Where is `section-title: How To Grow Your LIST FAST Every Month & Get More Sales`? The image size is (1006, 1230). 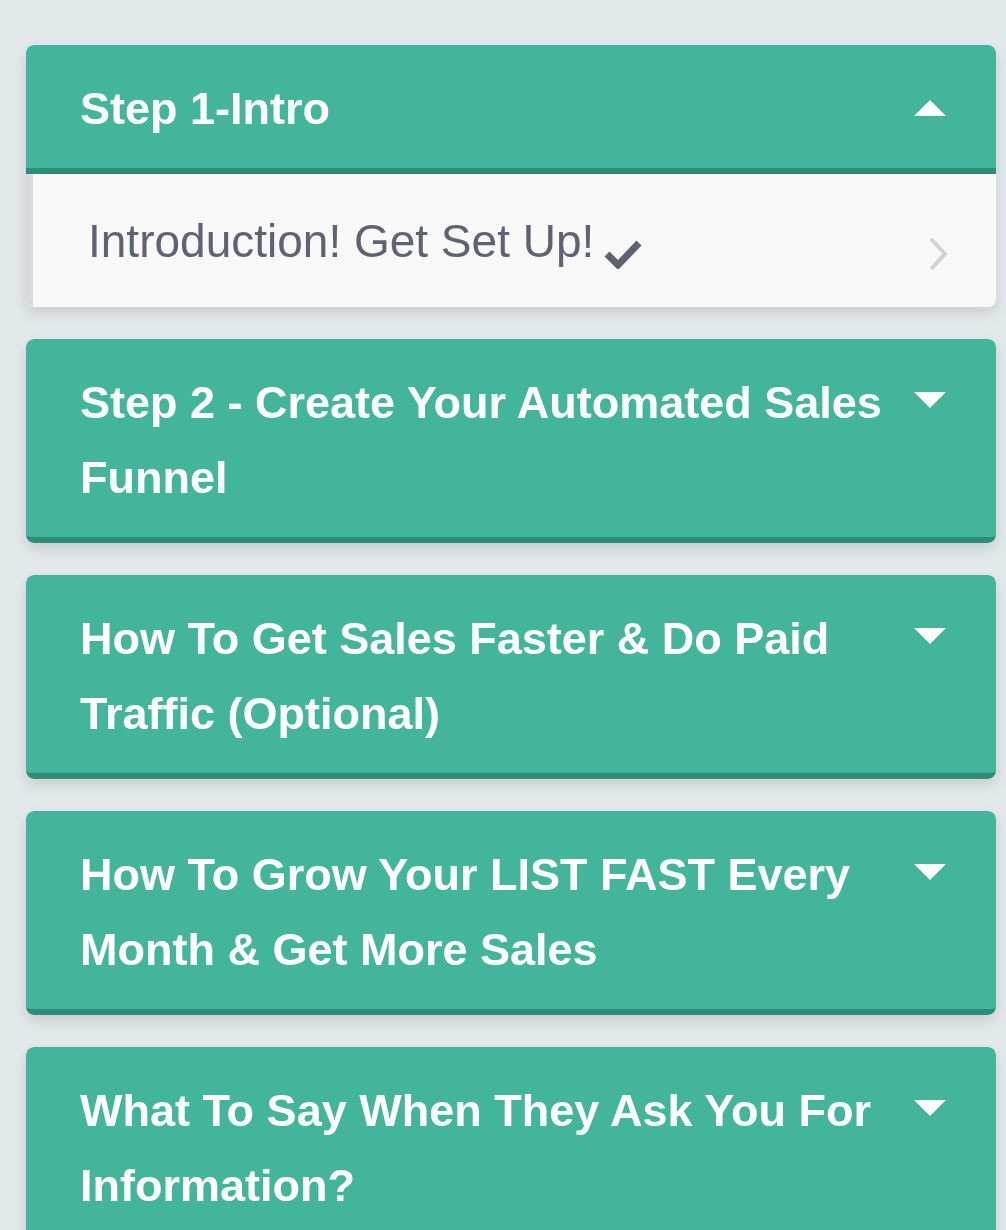 section-title: How To Grow Your LIST FAST Every Month & Get More Sales is located at coordinates (466, 912).